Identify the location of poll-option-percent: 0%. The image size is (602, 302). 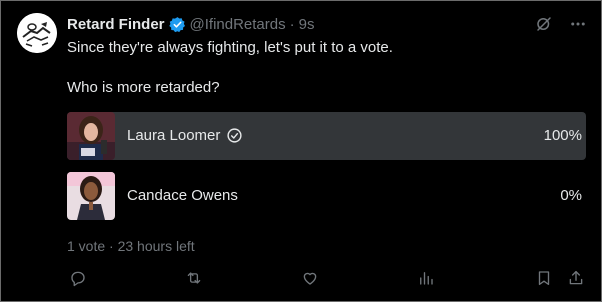
(571, 195).